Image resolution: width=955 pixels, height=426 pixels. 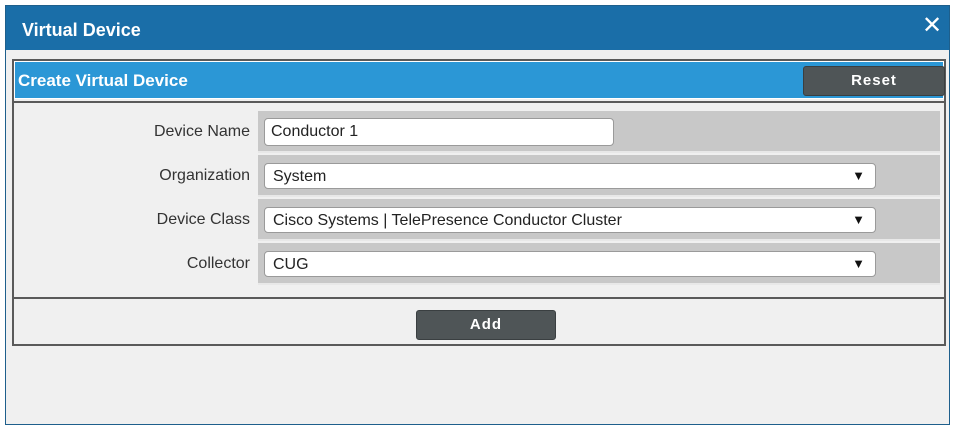 I want to click on add-button: Add, so click(x=486, y=325).